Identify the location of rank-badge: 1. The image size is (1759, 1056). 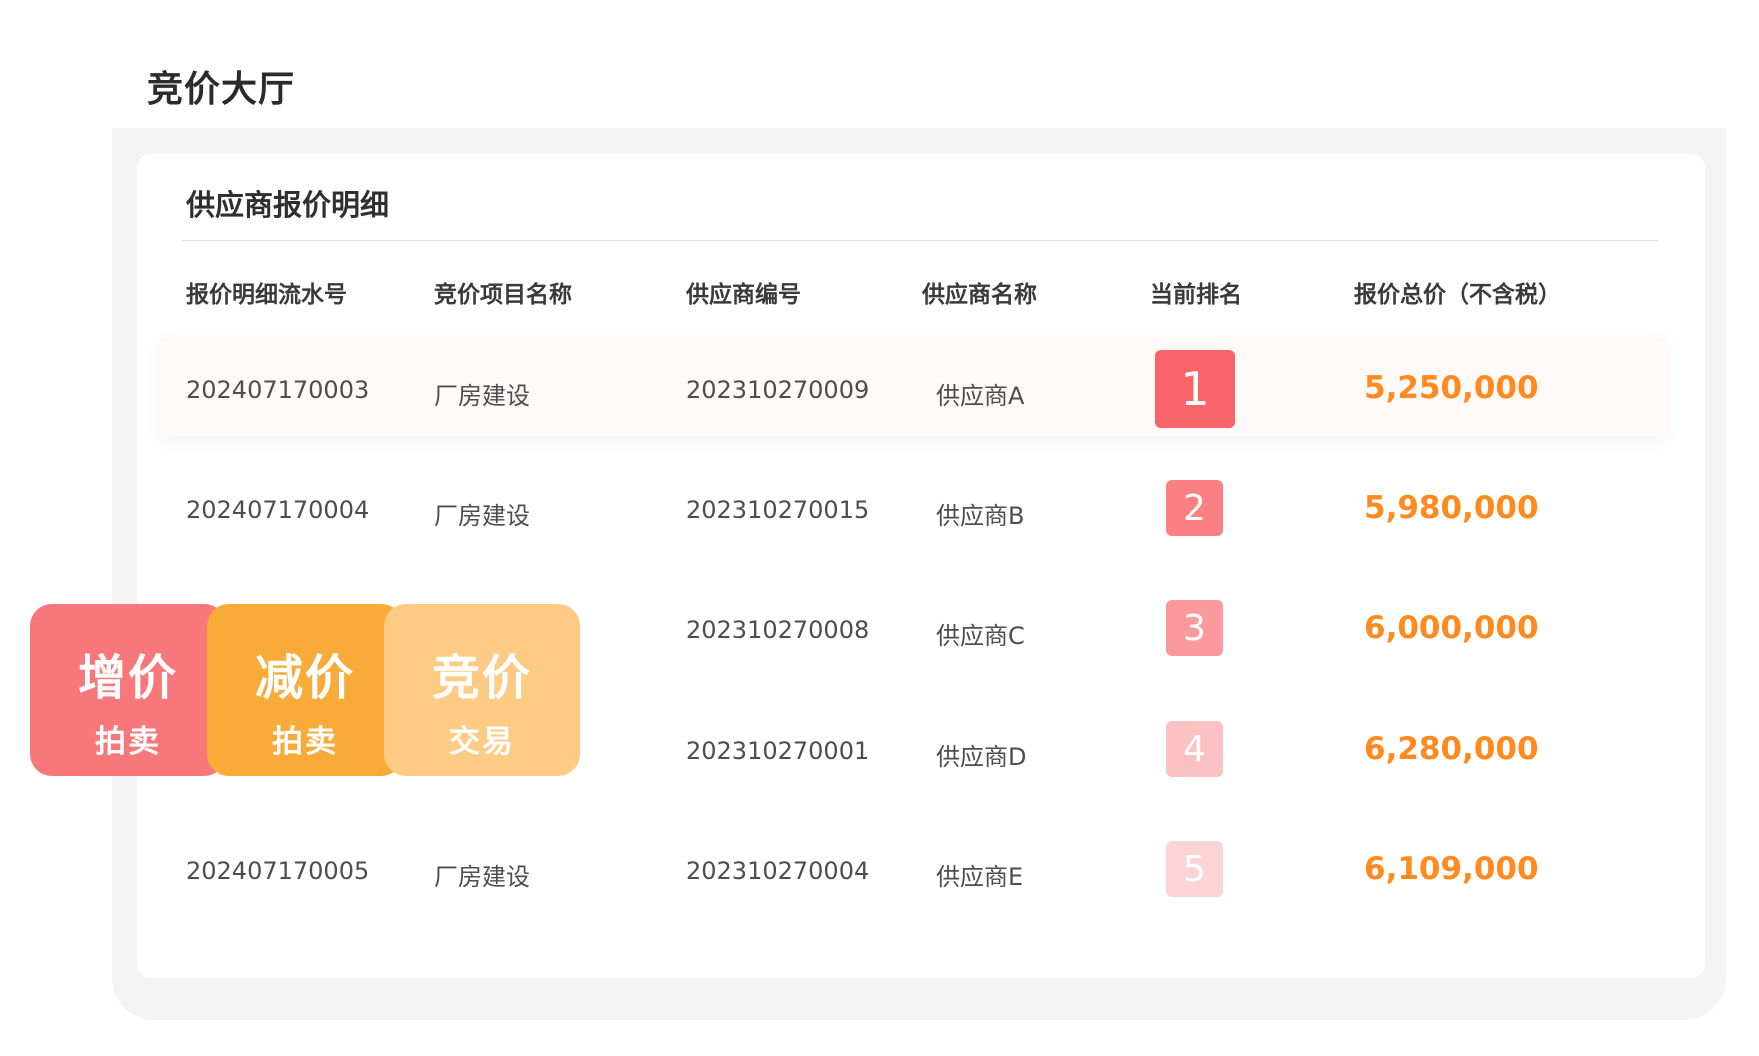
(1195, 389).